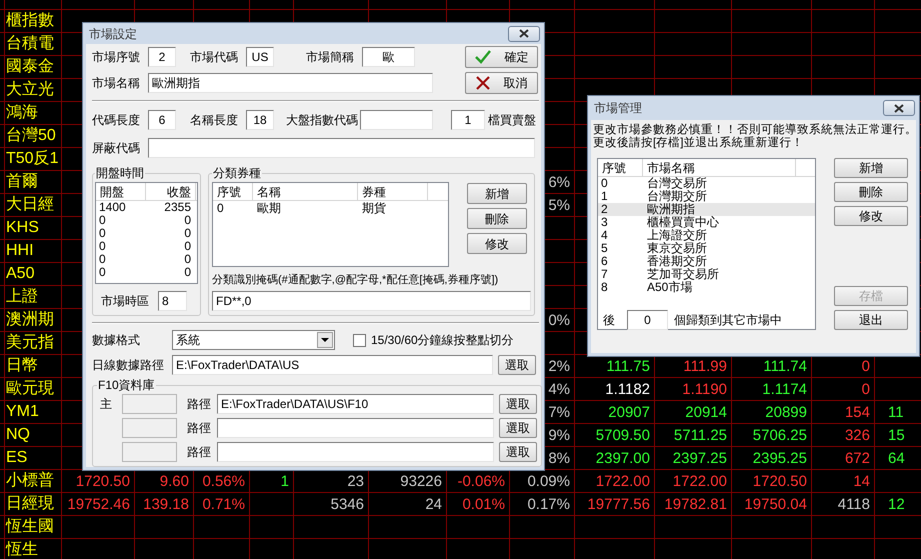  Describe the element at coordinates (647, 320) in the screenshot. I see `text-field: 0` at that location.